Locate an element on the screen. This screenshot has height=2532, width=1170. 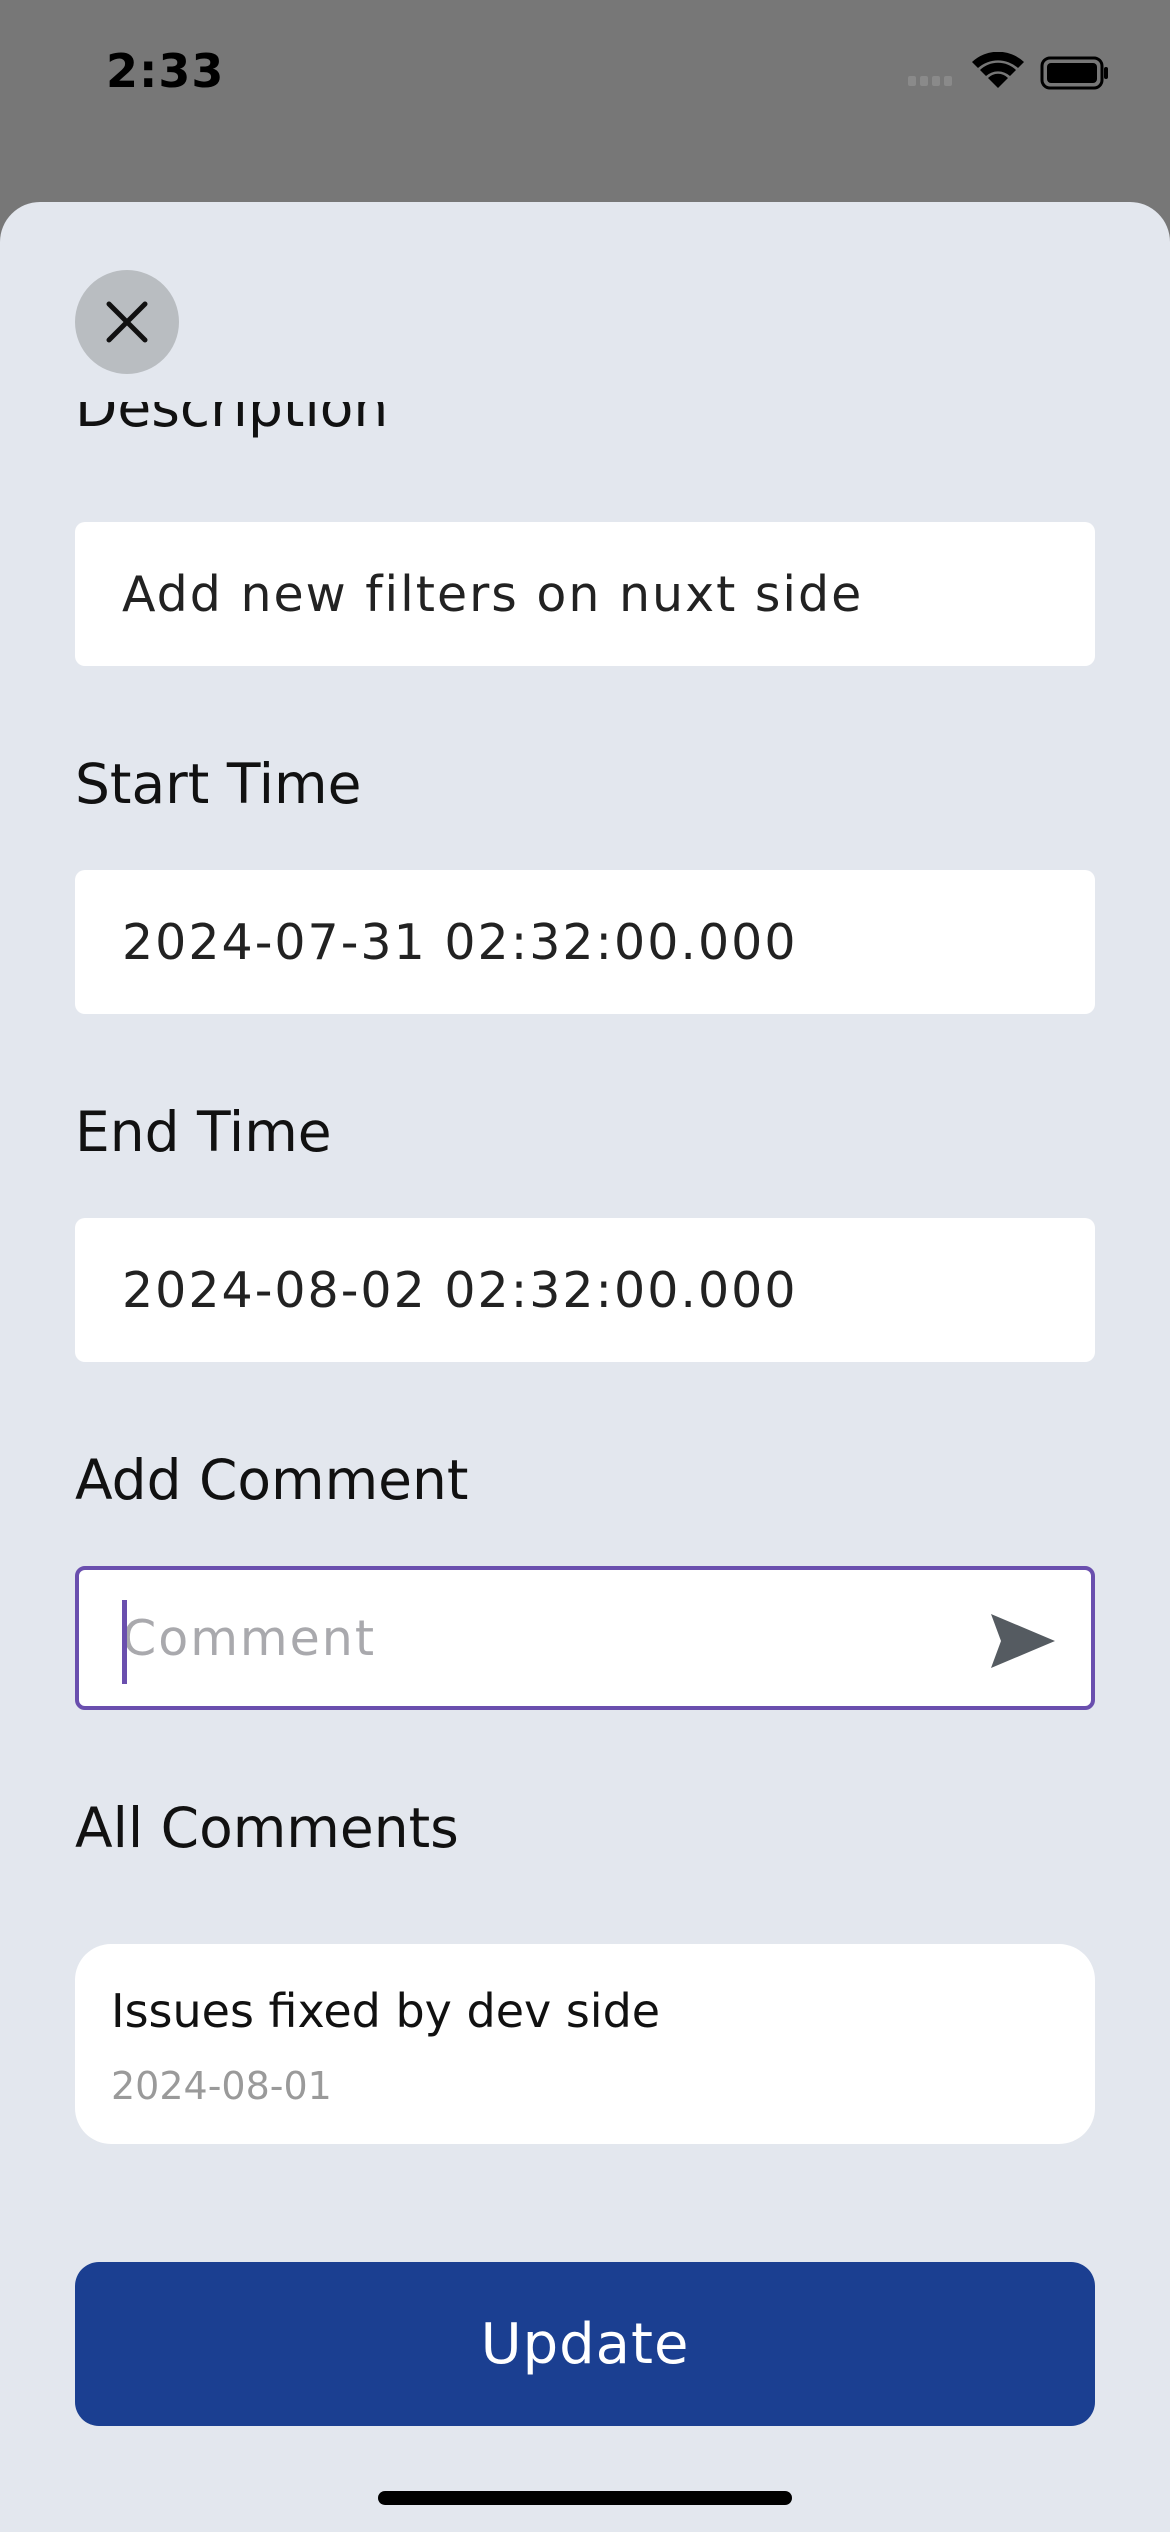
start-time-field: 2024-07-31 02:32:00.000 is located at coordinates (585, 942).